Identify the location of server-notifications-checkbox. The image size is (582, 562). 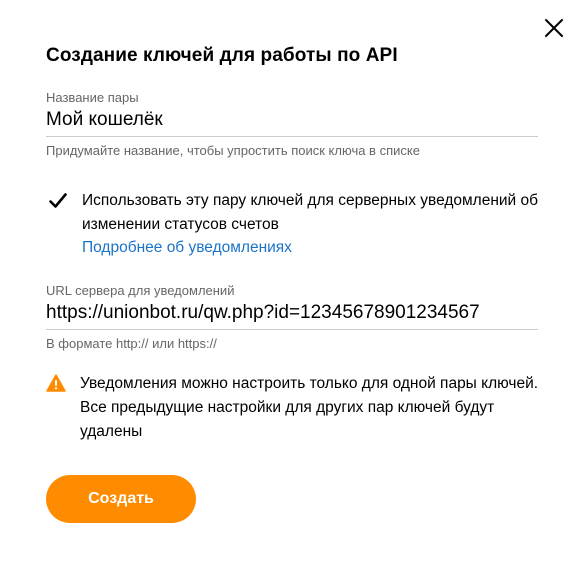
(58, 201).